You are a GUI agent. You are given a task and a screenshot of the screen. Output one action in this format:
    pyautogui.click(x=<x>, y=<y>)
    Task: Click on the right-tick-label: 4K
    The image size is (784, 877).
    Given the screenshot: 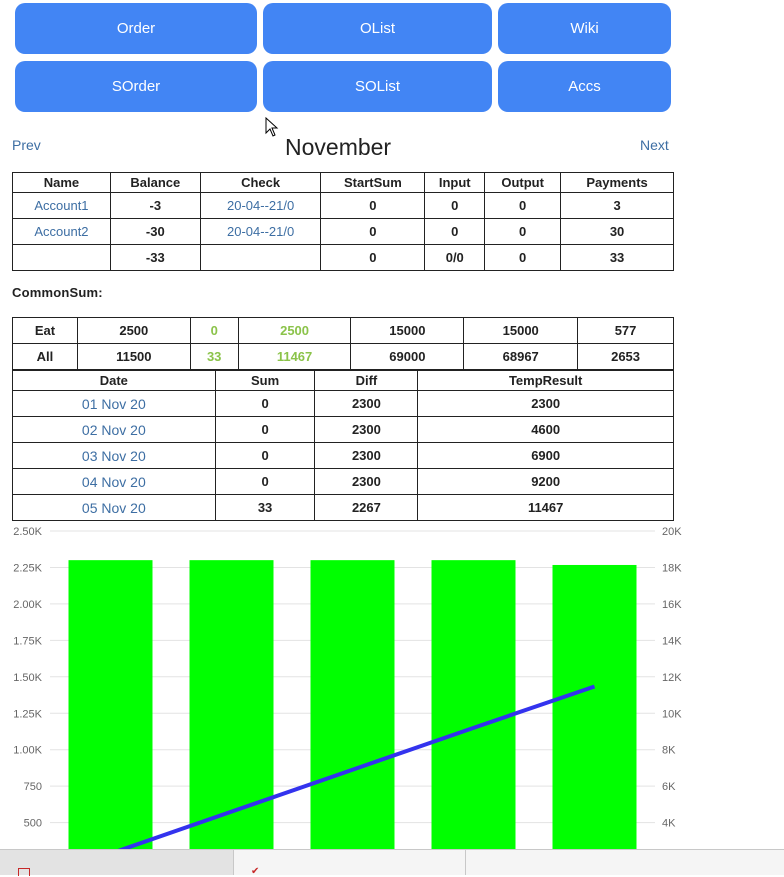 What is the action you would take?
    pyautogui.click(x=669, y=824)
    